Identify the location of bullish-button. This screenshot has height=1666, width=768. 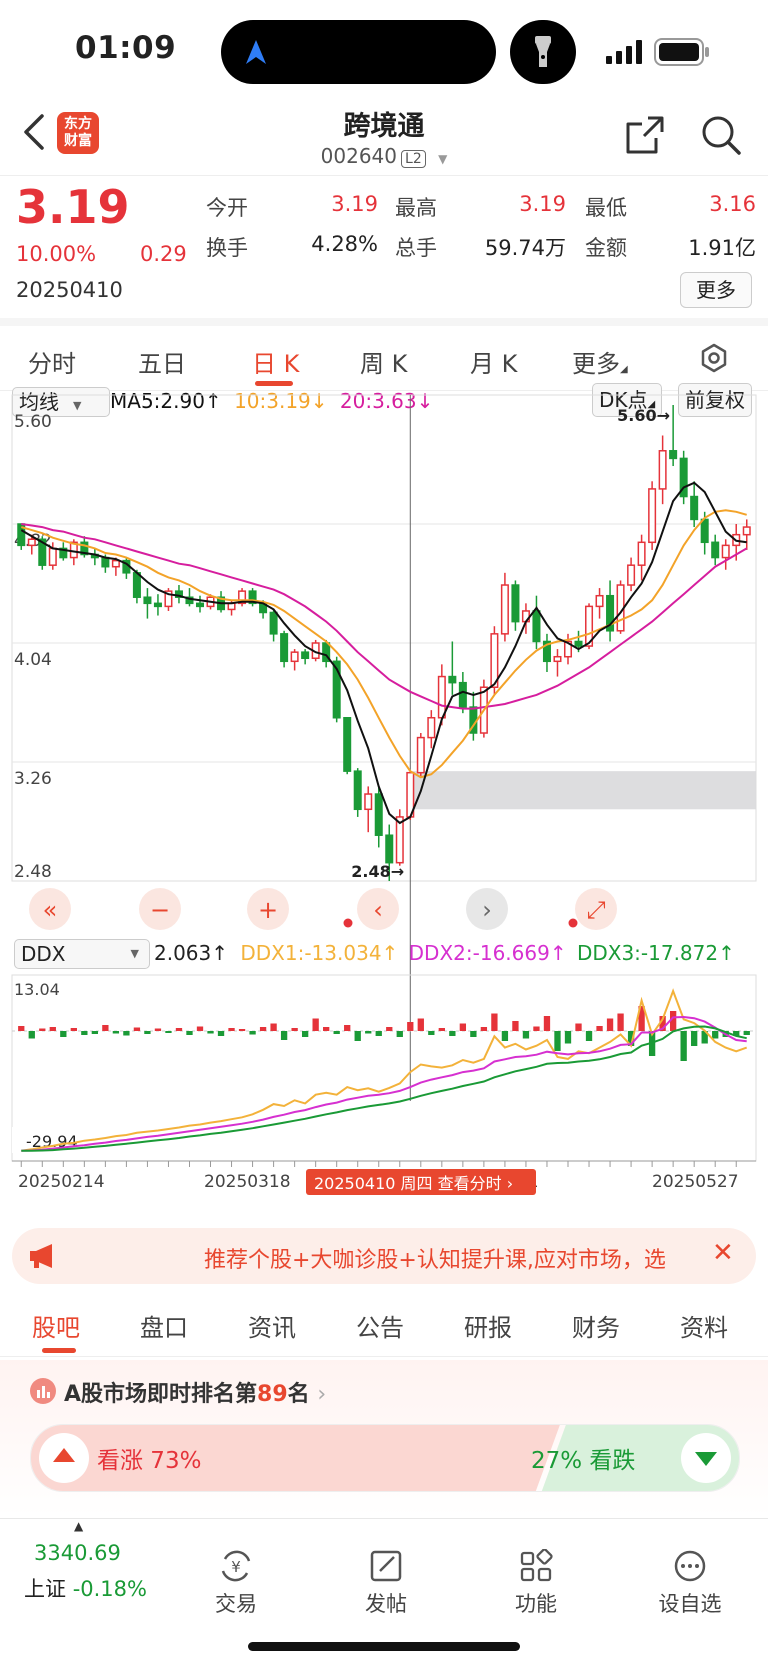
(64, 1458).